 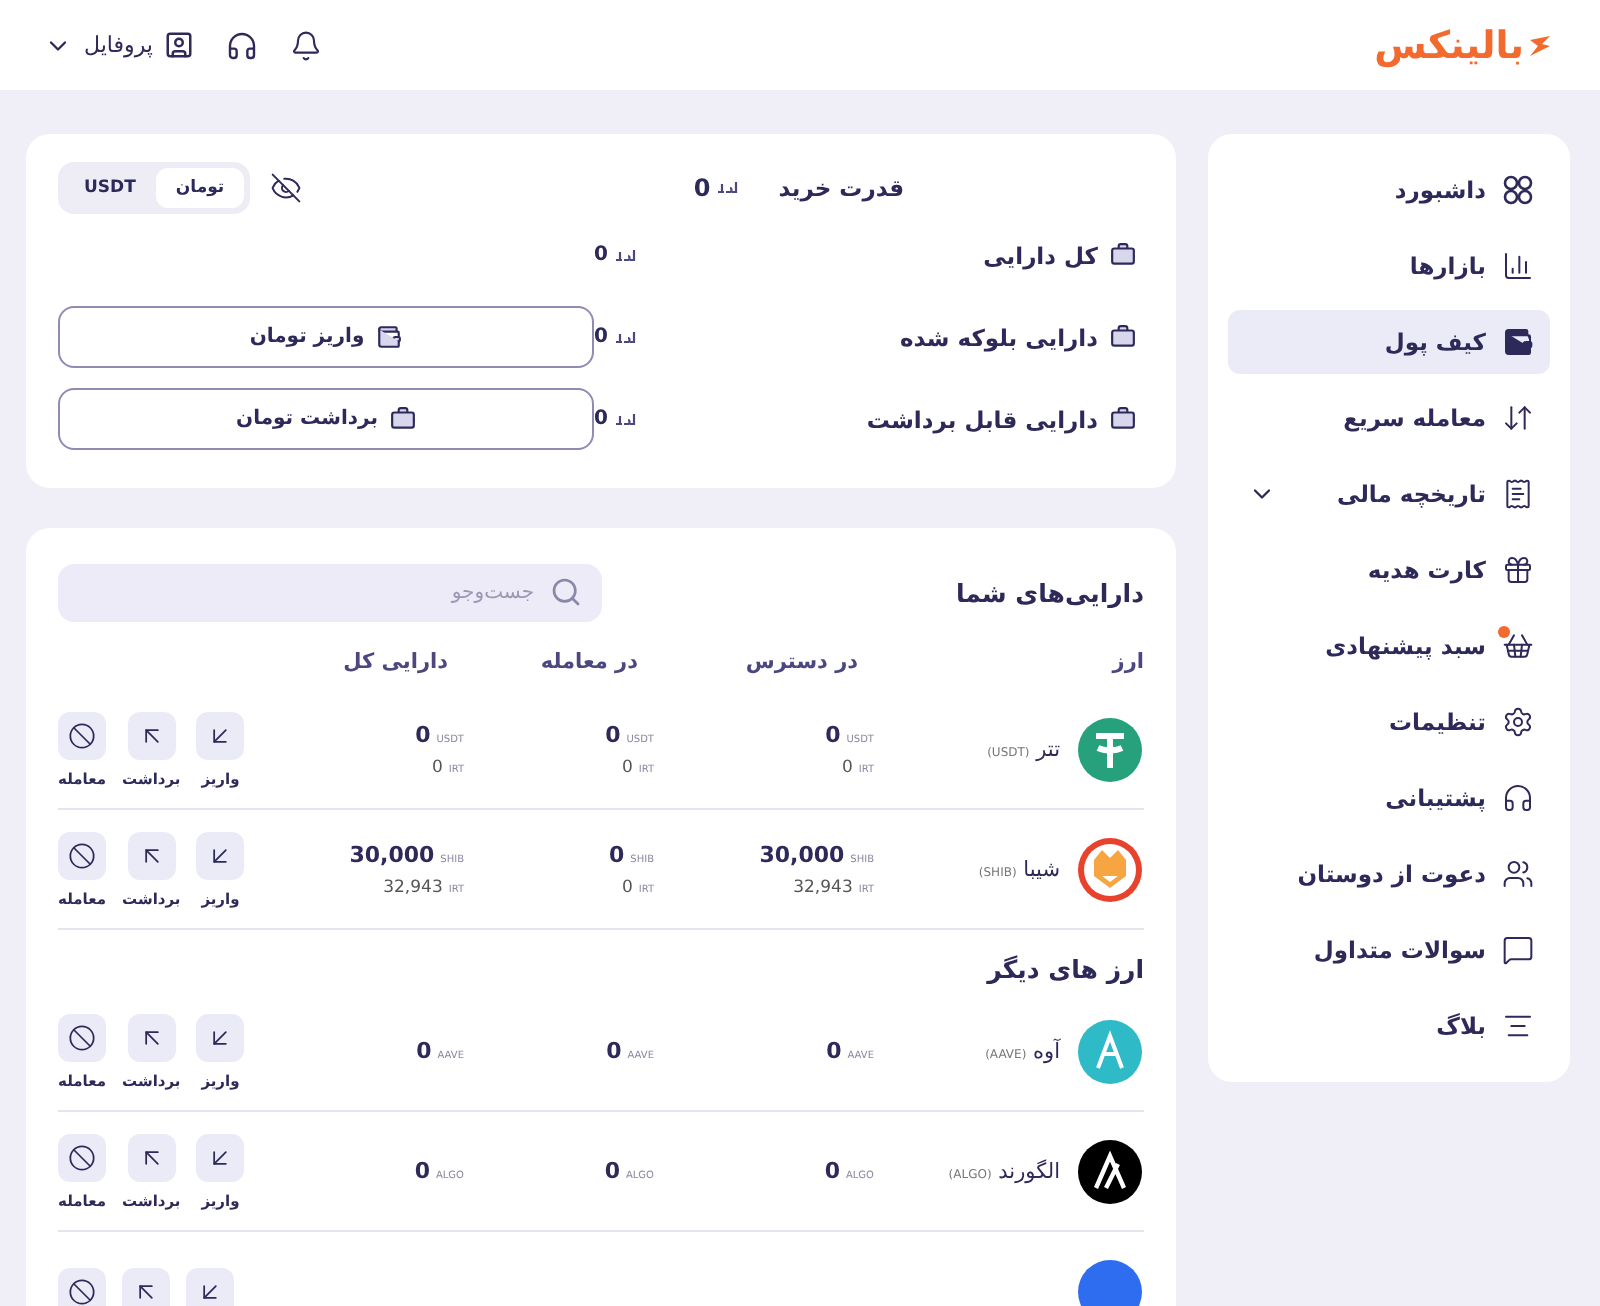 What do you see at coordinates (1389, 950) in the screenshot?
I see `sidebar-item: سوالات متداول` at bounding box center [1389, 950].